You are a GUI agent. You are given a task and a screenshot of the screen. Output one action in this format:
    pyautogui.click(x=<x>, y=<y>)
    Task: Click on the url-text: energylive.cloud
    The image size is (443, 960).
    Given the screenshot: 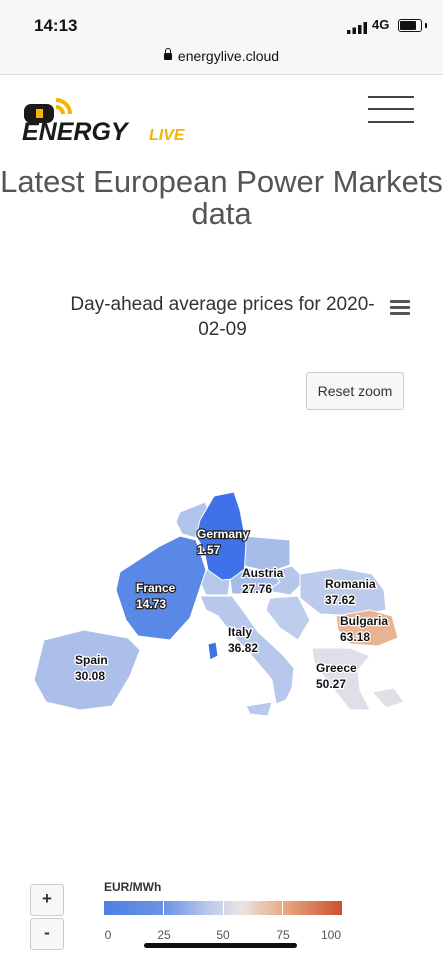 What is the action you would take?
    pyautogui.click(x=228, y=56)
    